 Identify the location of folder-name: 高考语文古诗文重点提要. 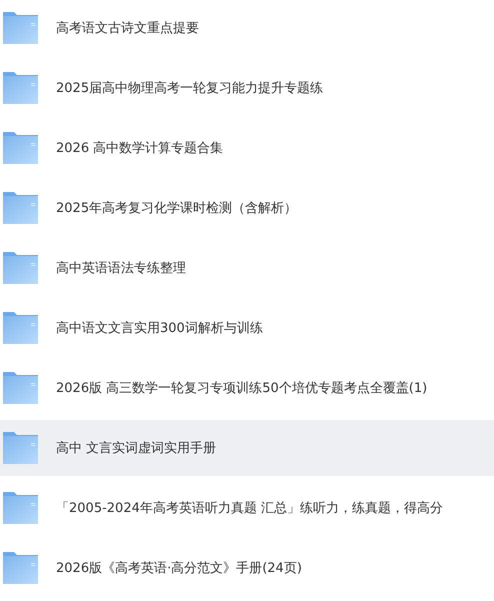
(127, 28).